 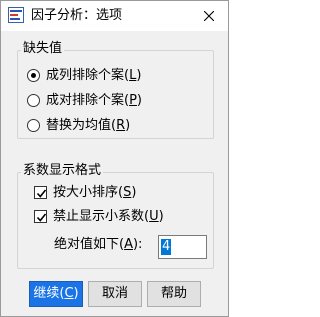 I want to click on cancel-button: 取消, so click(x=115, y=294).